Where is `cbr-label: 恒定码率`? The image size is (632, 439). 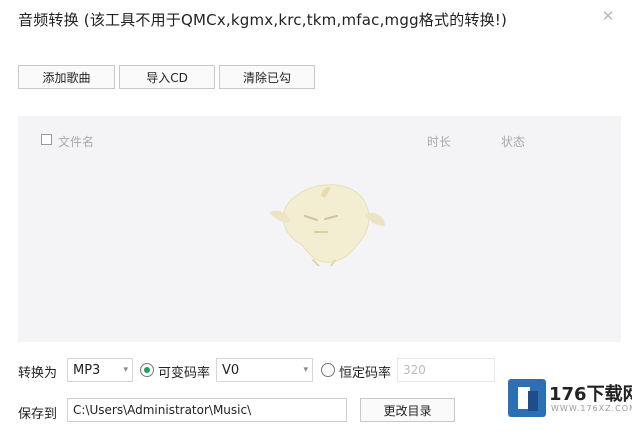
cbr-label: 恒定码率 is located at coordinates (365, 373).